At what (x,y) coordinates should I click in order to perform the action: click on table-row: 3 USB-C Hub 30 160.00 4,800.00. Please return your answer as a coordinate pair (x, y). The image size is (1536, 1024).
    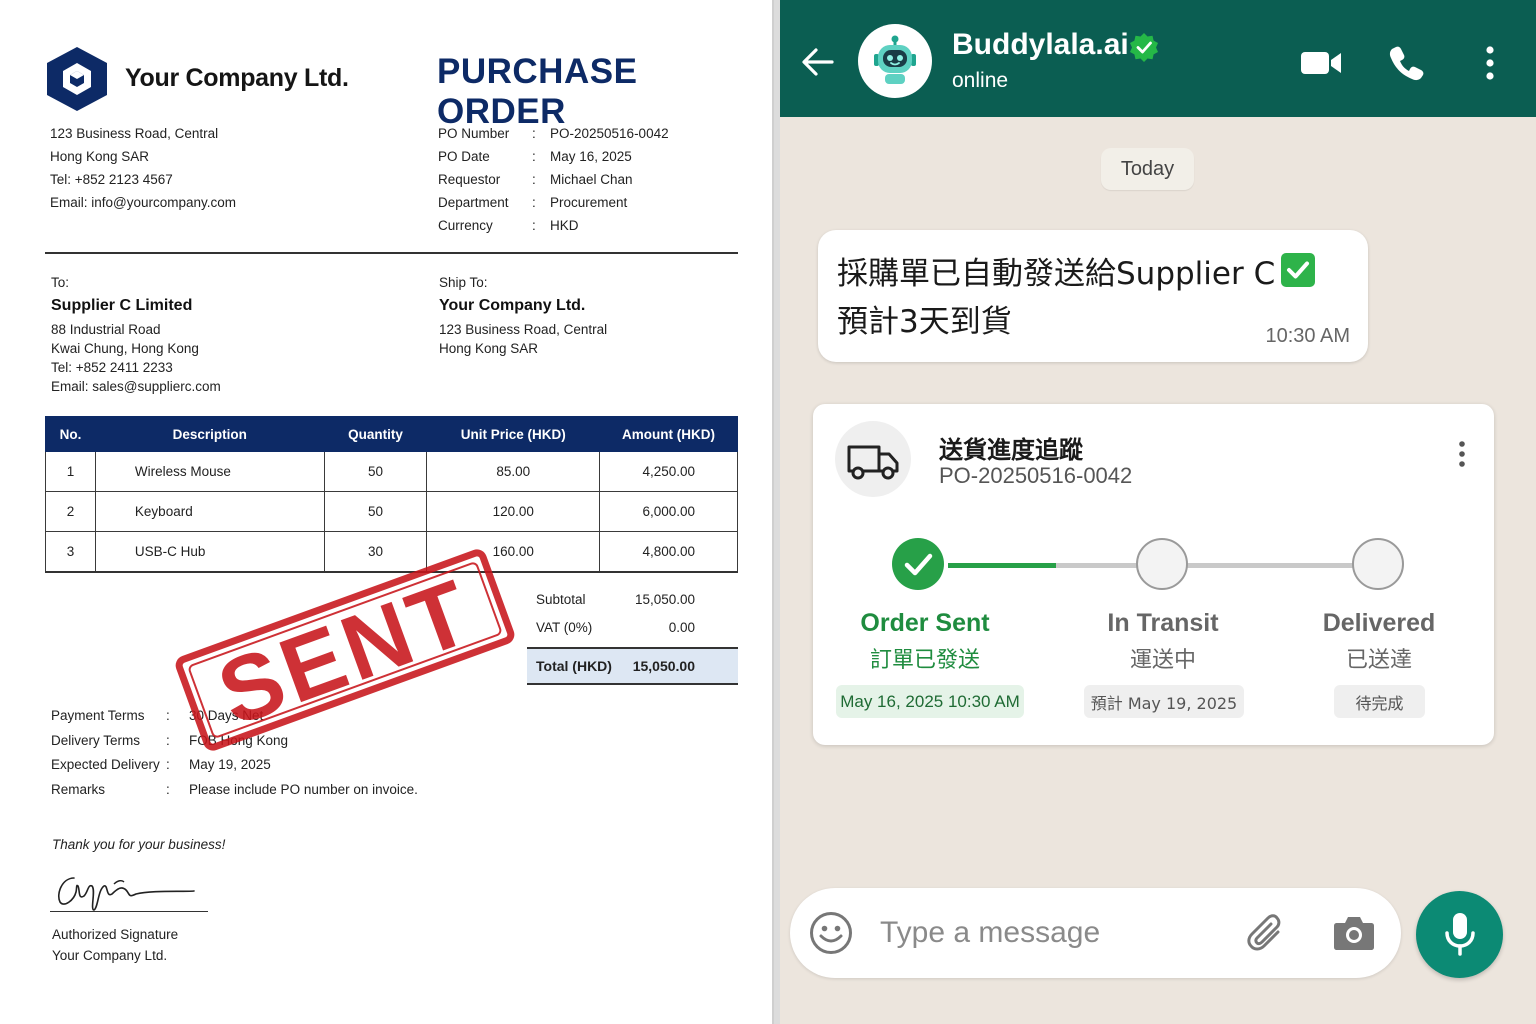
    Looking at the image, I should click on (391, 552).